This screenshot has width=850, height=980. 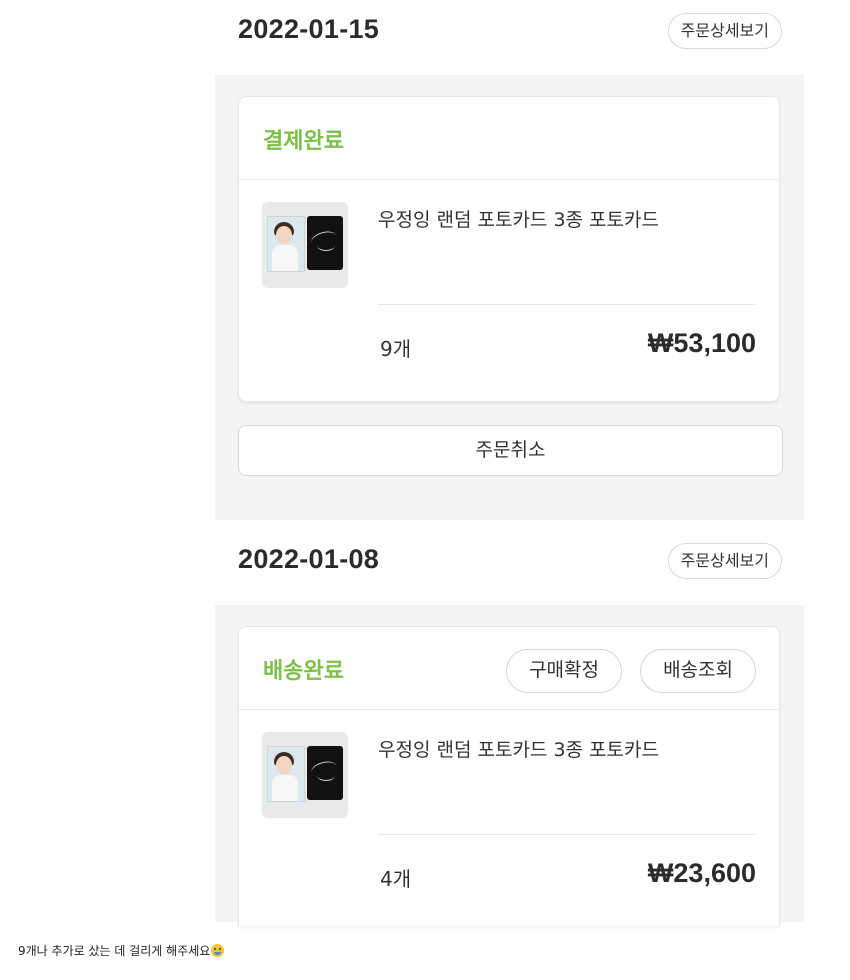 I want to click on track-delivery-button: 배송조회, so click(x=698, y=671).